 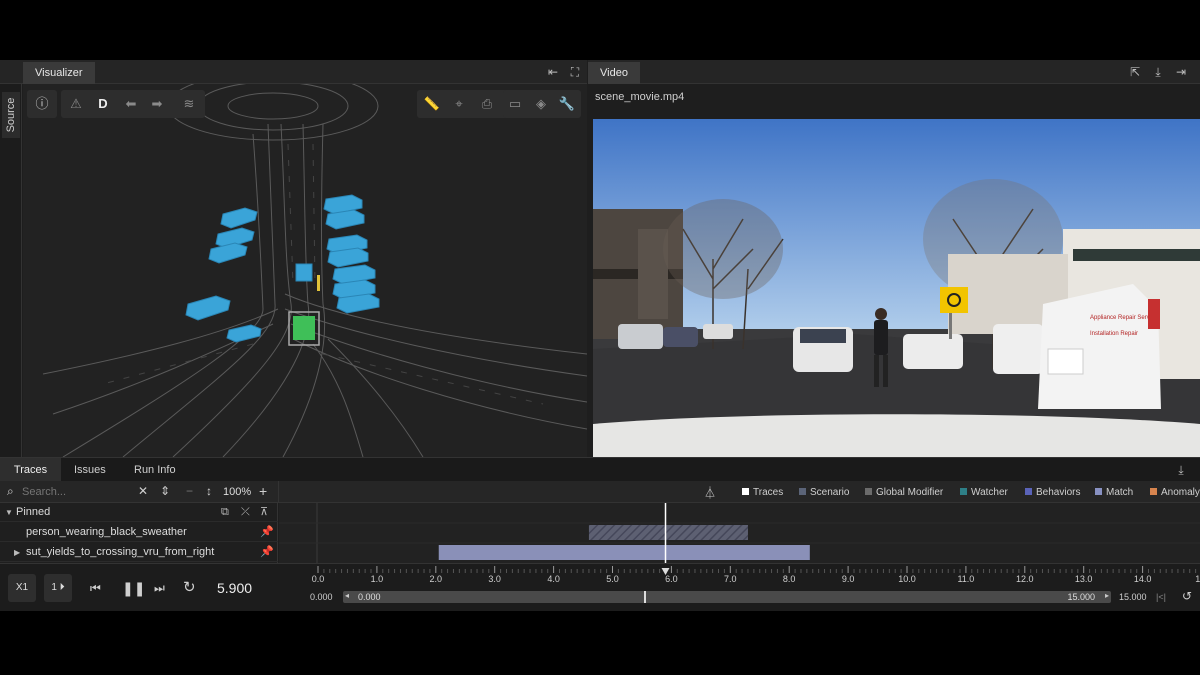 I want to click on camera-icon: ⎙, so click(x=487, y=104).